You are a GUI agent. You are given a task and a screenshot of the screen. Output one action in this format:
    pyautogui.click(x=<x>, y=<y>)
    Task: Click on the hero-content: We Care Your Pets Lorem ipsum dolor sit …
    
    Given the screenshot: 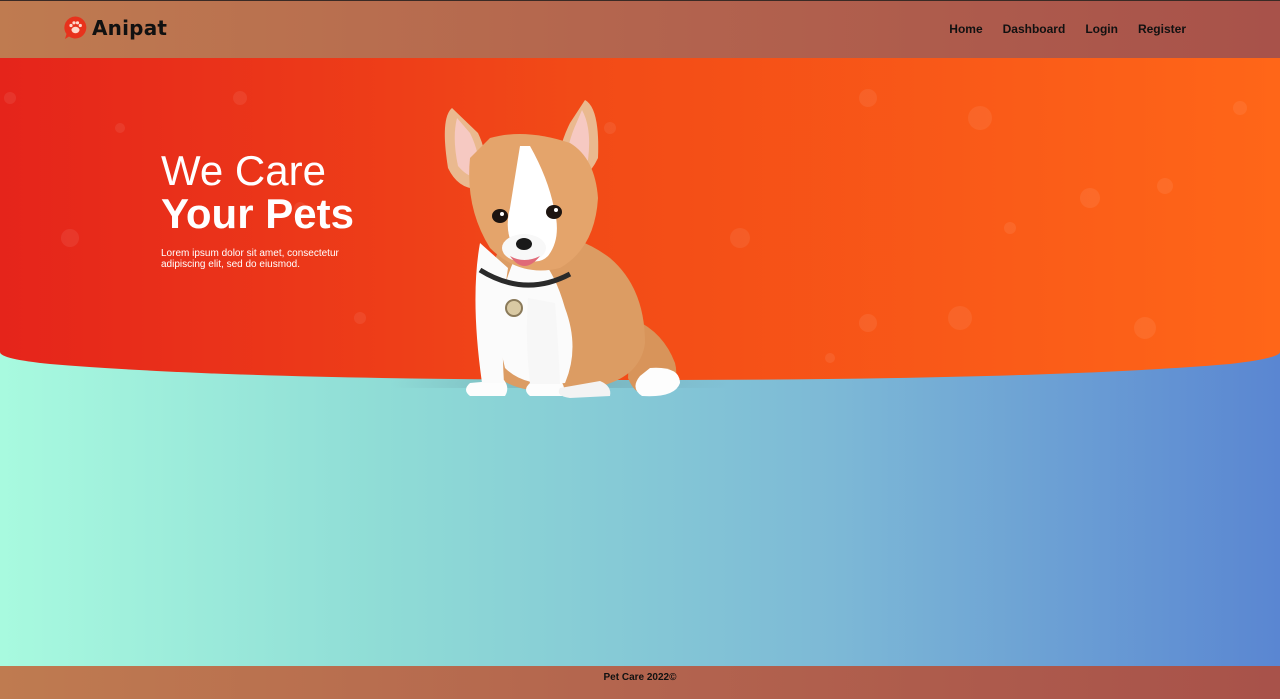 What is the action you would take?
    pyautogui.click(x=263, y=215)
    